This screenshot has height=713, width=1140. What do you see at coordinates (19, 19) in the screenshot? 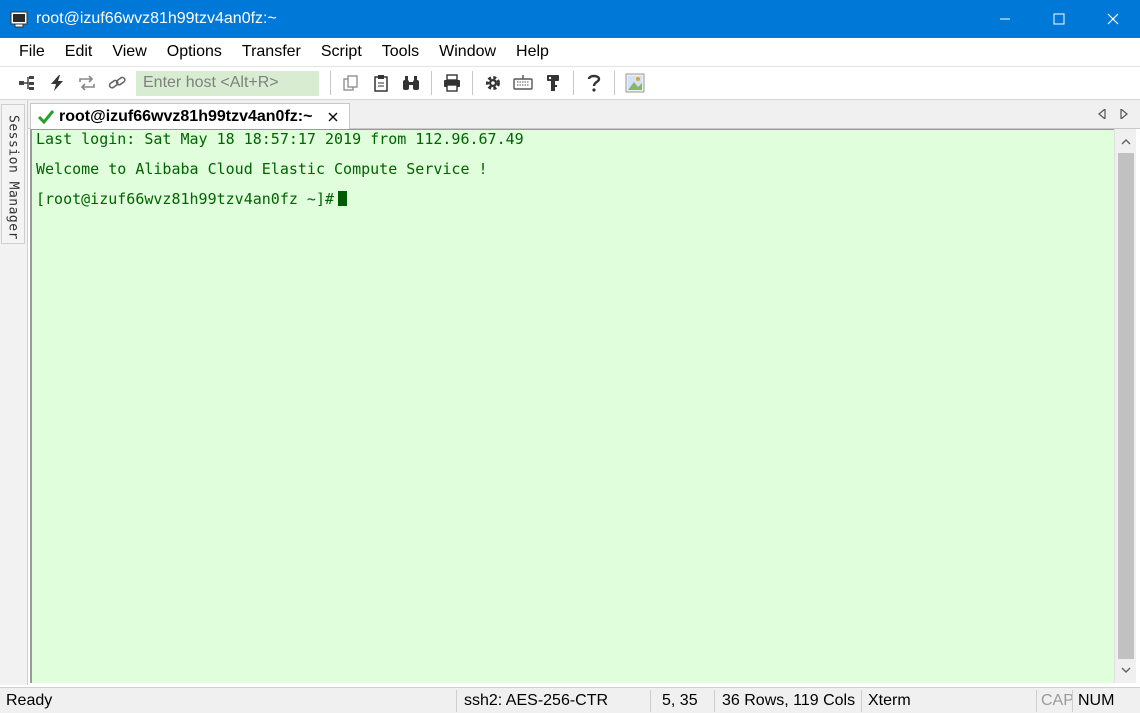
I see `securecrt-app-icon` at bounding box center [19, 19].